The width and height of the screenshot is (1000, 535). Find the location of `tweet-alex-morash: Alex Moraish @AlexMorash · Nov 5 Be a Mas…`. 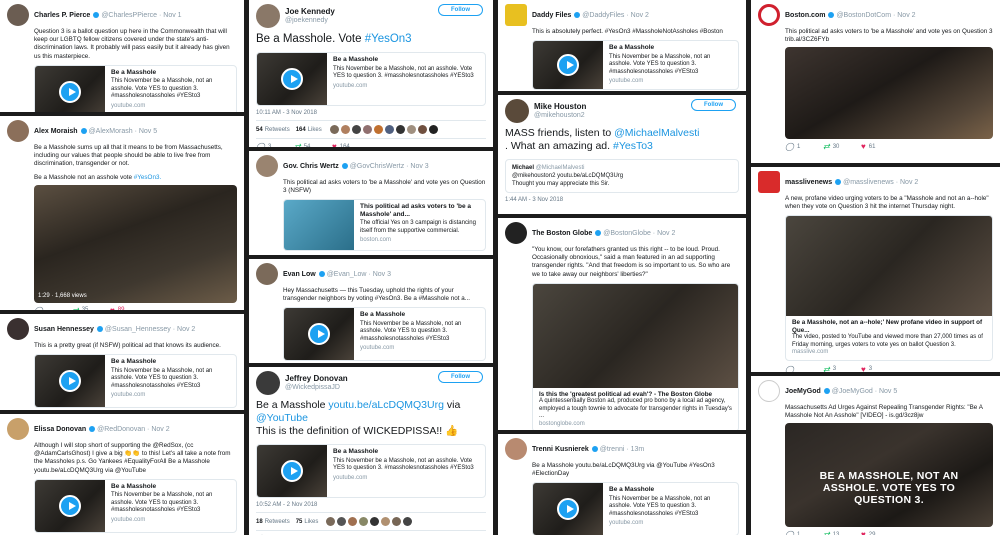

tweet-alex-morash: Alex Moraish @AlexMorash · Nov 5 Be a Mas… is located at coordinates (122, 213).